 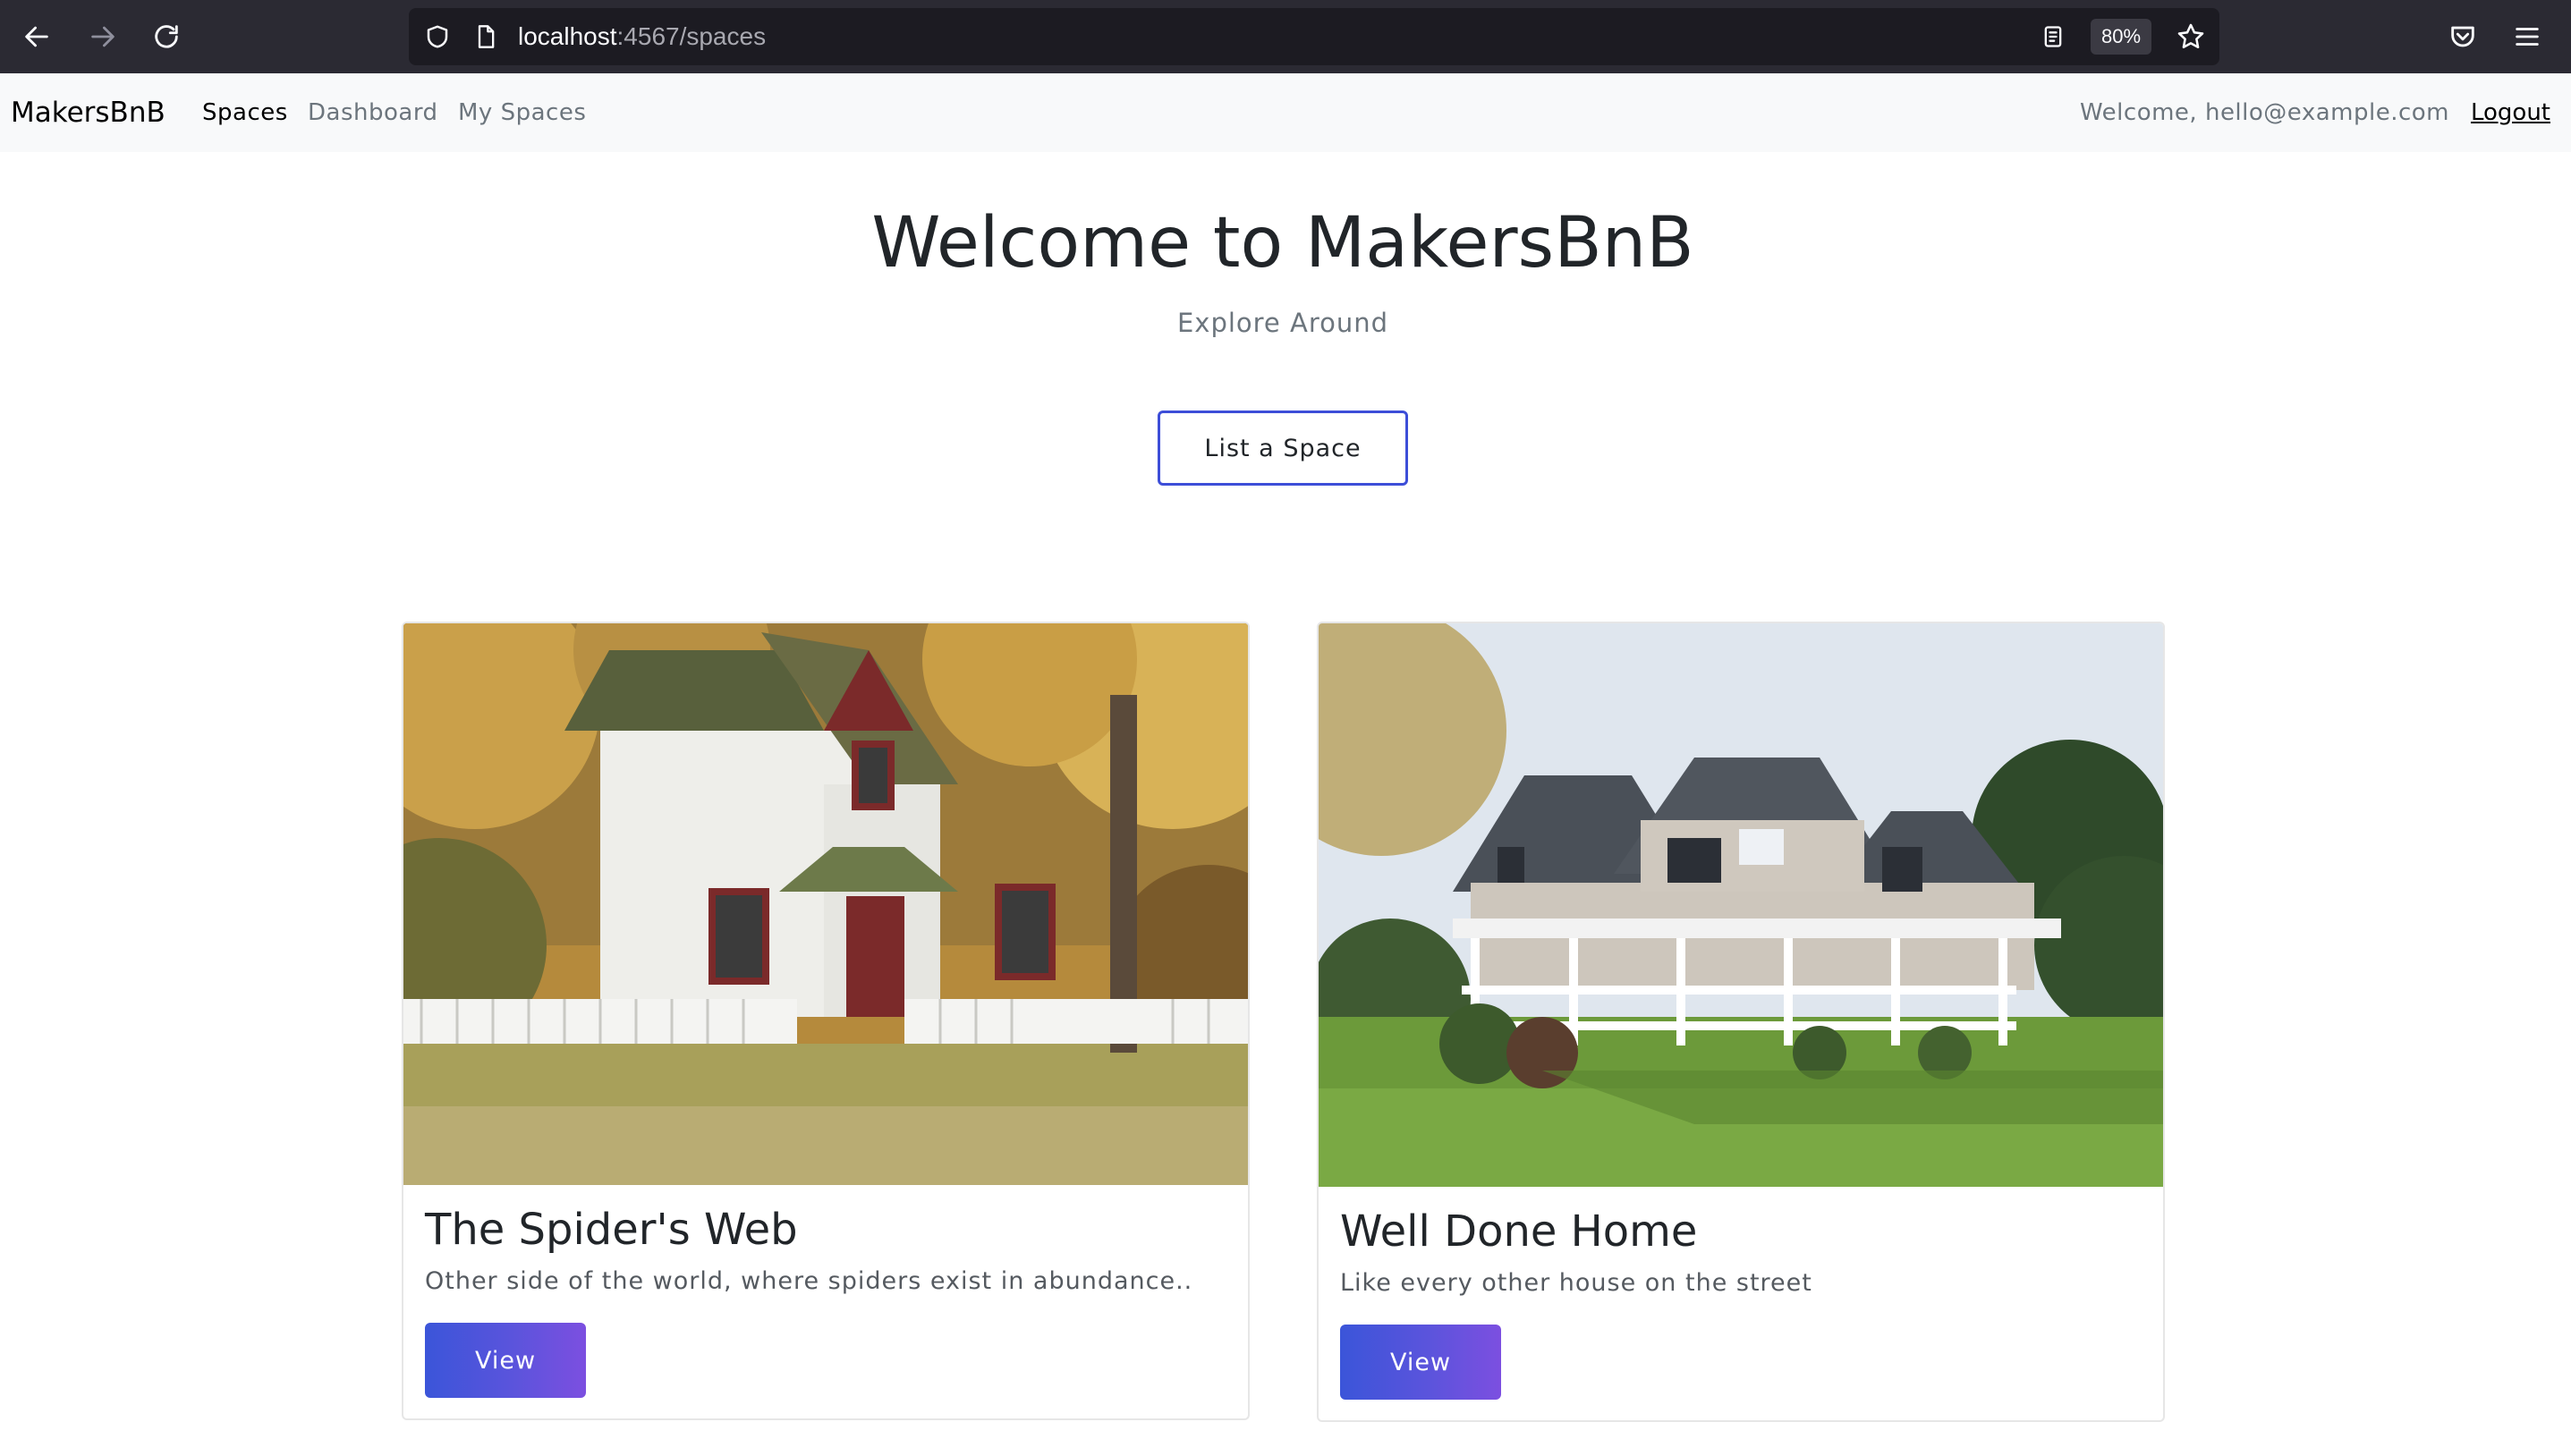 What do you see at coordinates (2264, 112) in the screenshot?
I see `welcome-user-text: Welcome, hello@example.com` at bounding box center [2264, 112].